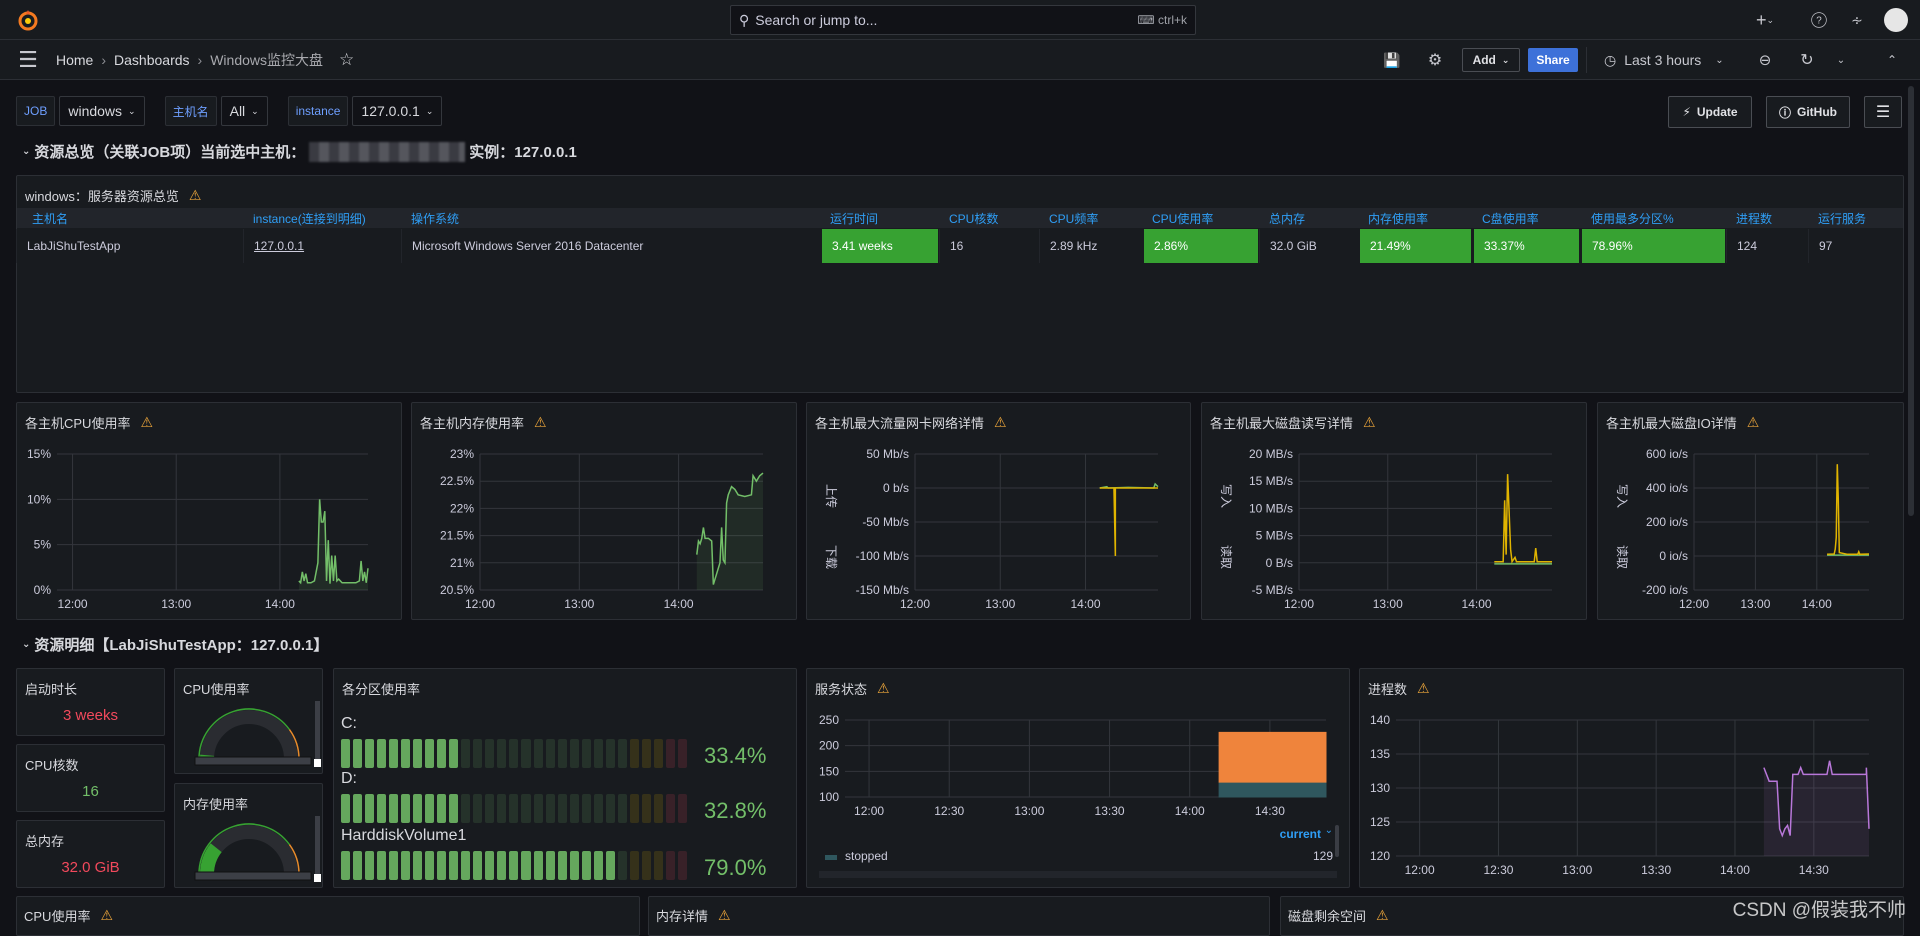  Describe the element at coordinates (1857, 20) in the screenshot. I see `rss-icon: ∻` at that location.